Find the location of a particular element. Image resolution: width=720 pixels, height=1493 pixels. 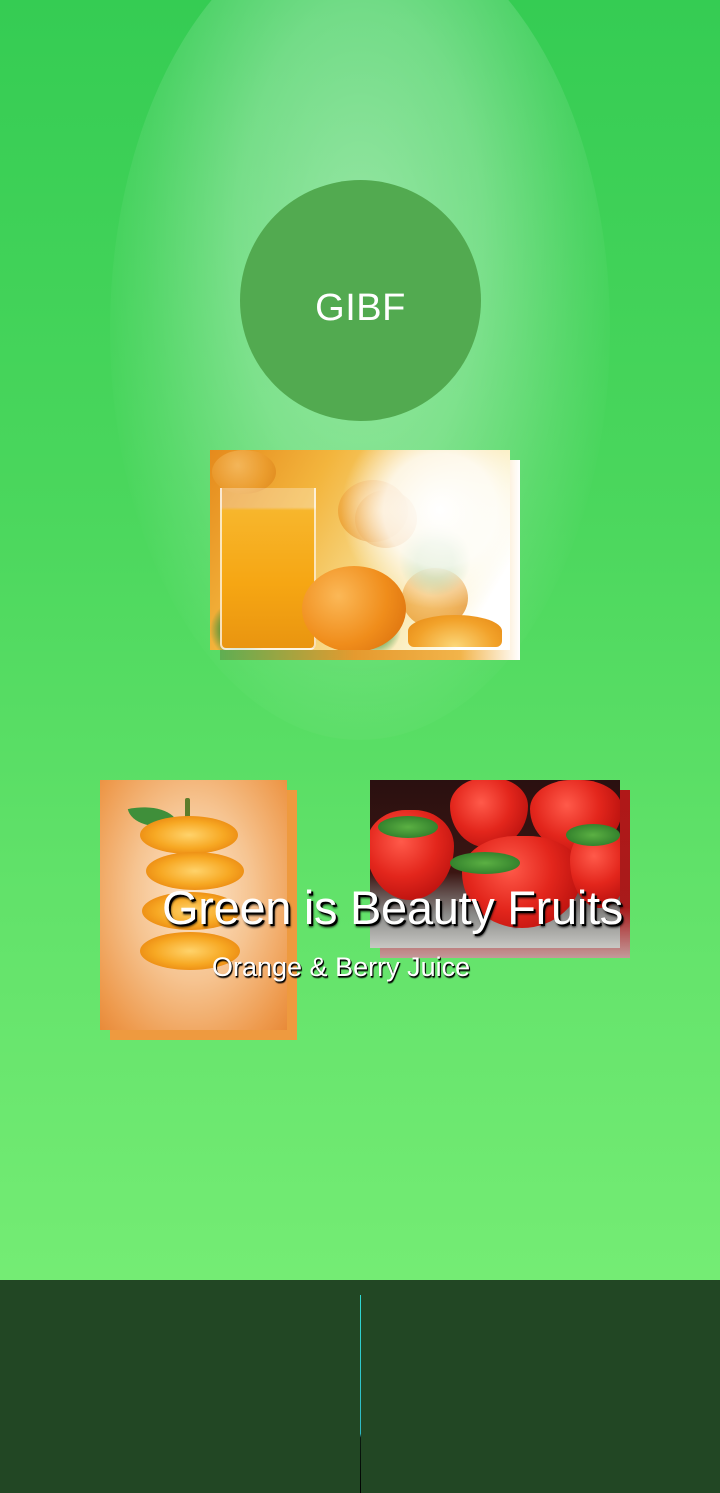

footer-divider is located at coordinates (360, 1394).